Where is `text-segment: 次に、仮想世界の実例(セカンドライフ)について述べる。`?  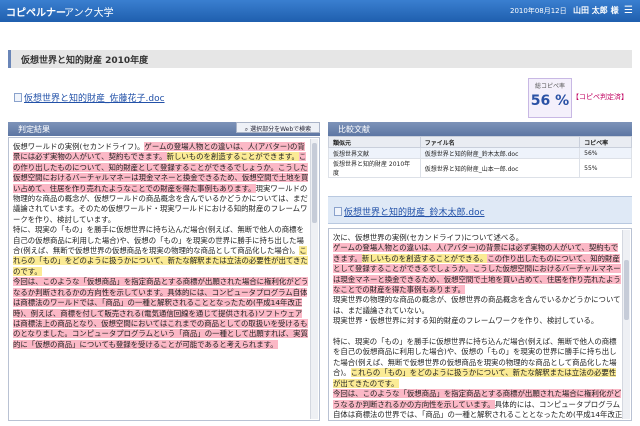 text-segment: 次に、仮想世界の実例(セカンドライフ)について述べる。 is located at coordinates (428, 237).